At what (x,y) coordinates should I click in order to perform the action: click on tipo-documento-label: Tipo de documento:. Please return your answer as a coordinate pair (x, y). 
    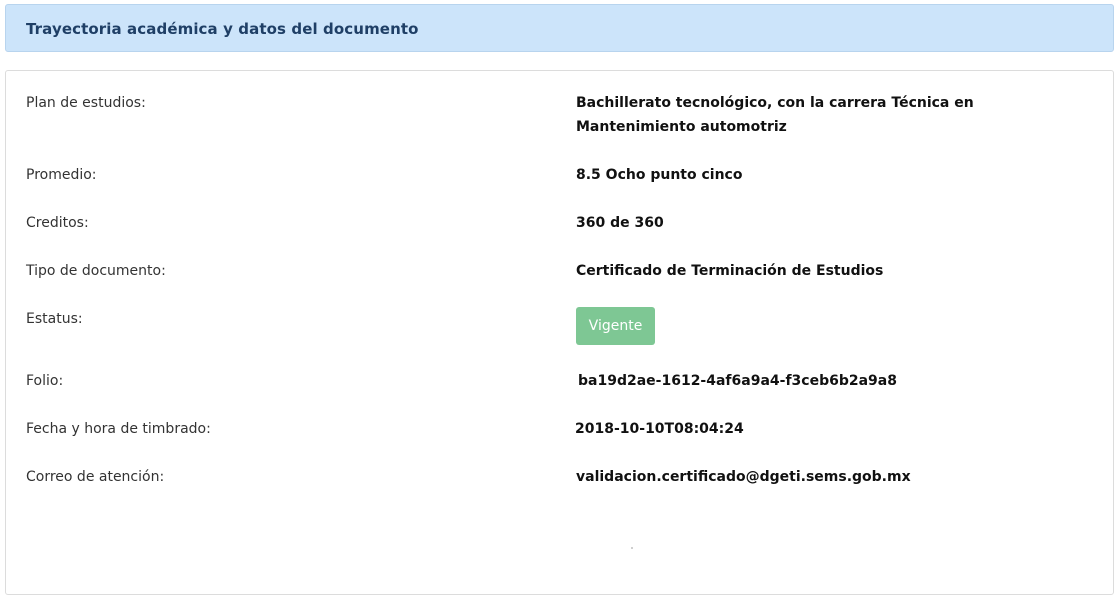
    Looking at the image, I should click on (96, 271).